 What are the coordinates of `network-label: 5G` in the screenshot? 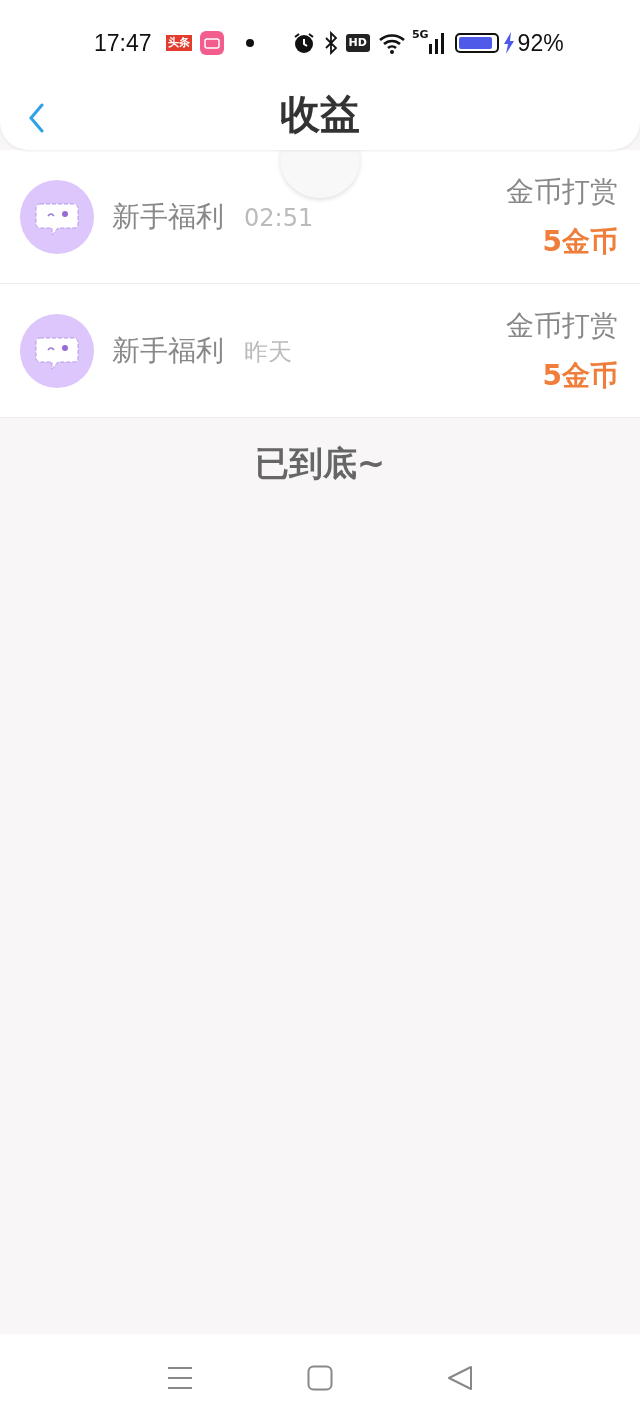 It's located at (420, 34).